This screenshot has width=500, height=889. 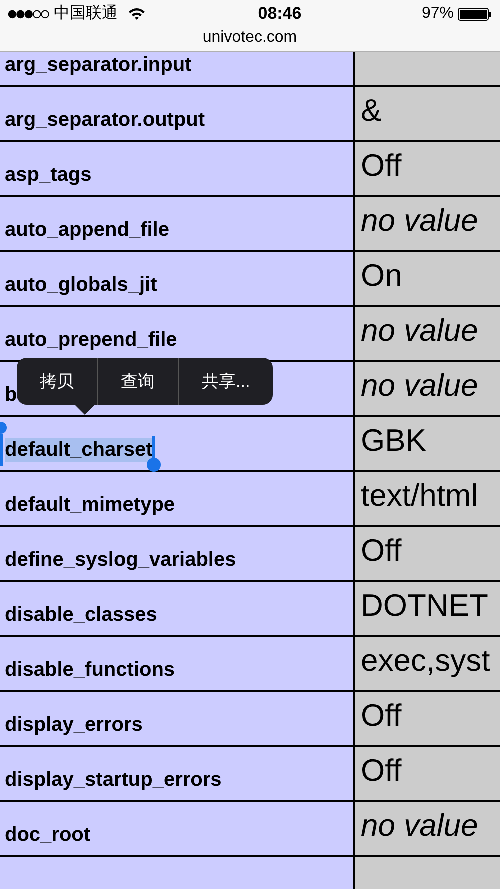 I want to click on setting-name: doc_root, so click(x=48, y=835).